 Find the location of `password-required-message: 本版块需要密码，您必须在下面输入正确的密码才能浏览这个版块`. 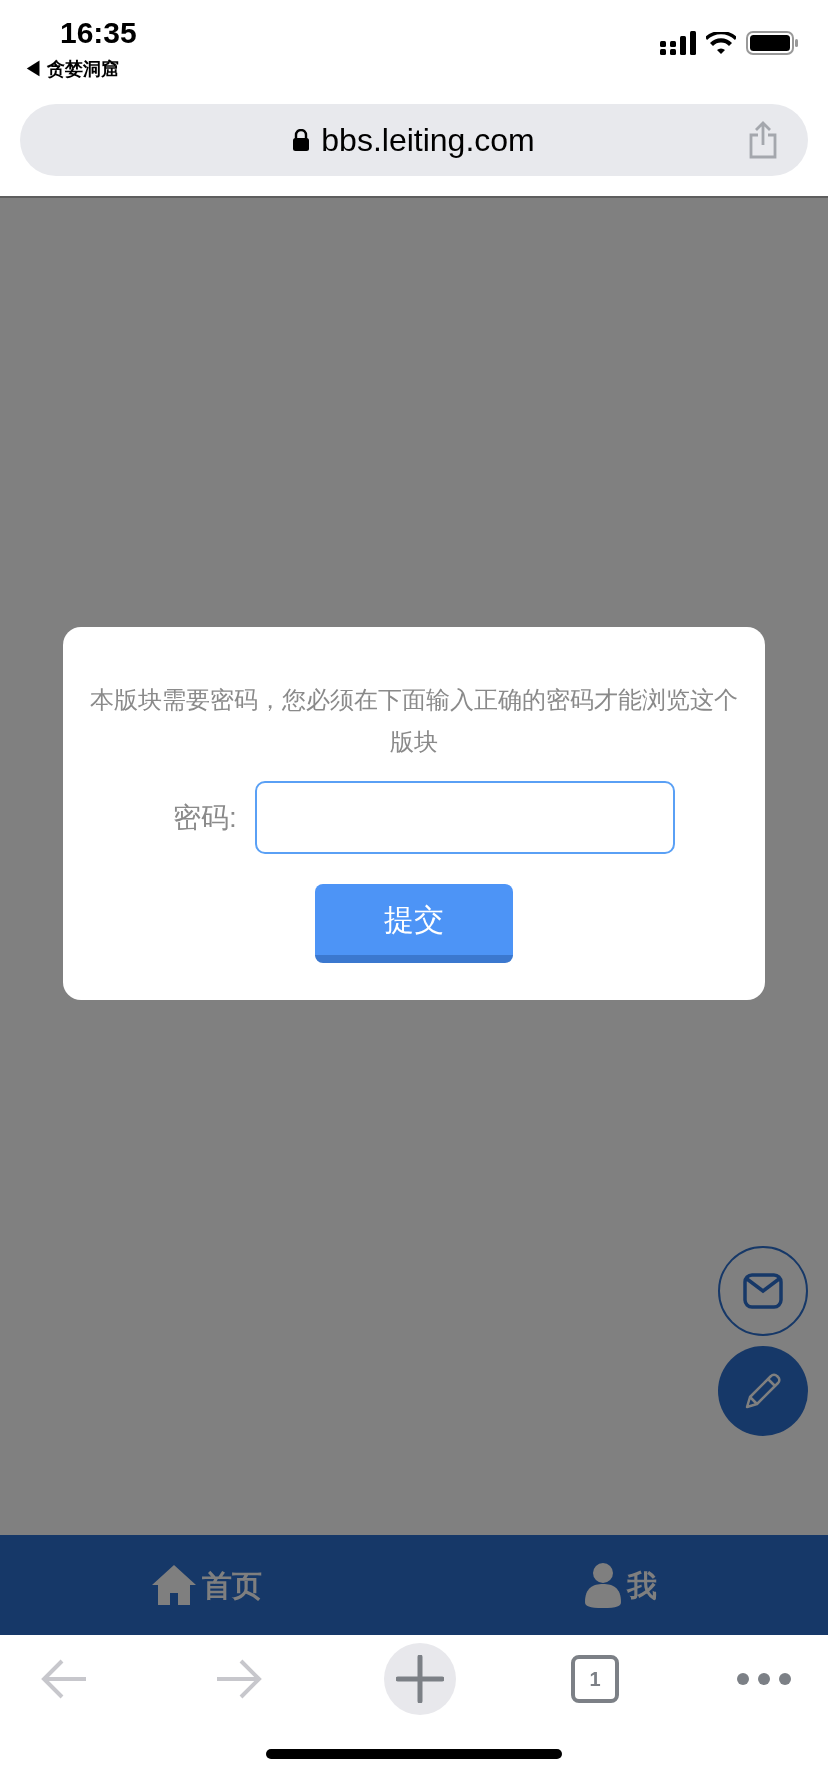

password-required-message: 本版块需要密码，您必须在下面输入正确的密码才能浏览这个版块 is located at coordinates (414, 721).